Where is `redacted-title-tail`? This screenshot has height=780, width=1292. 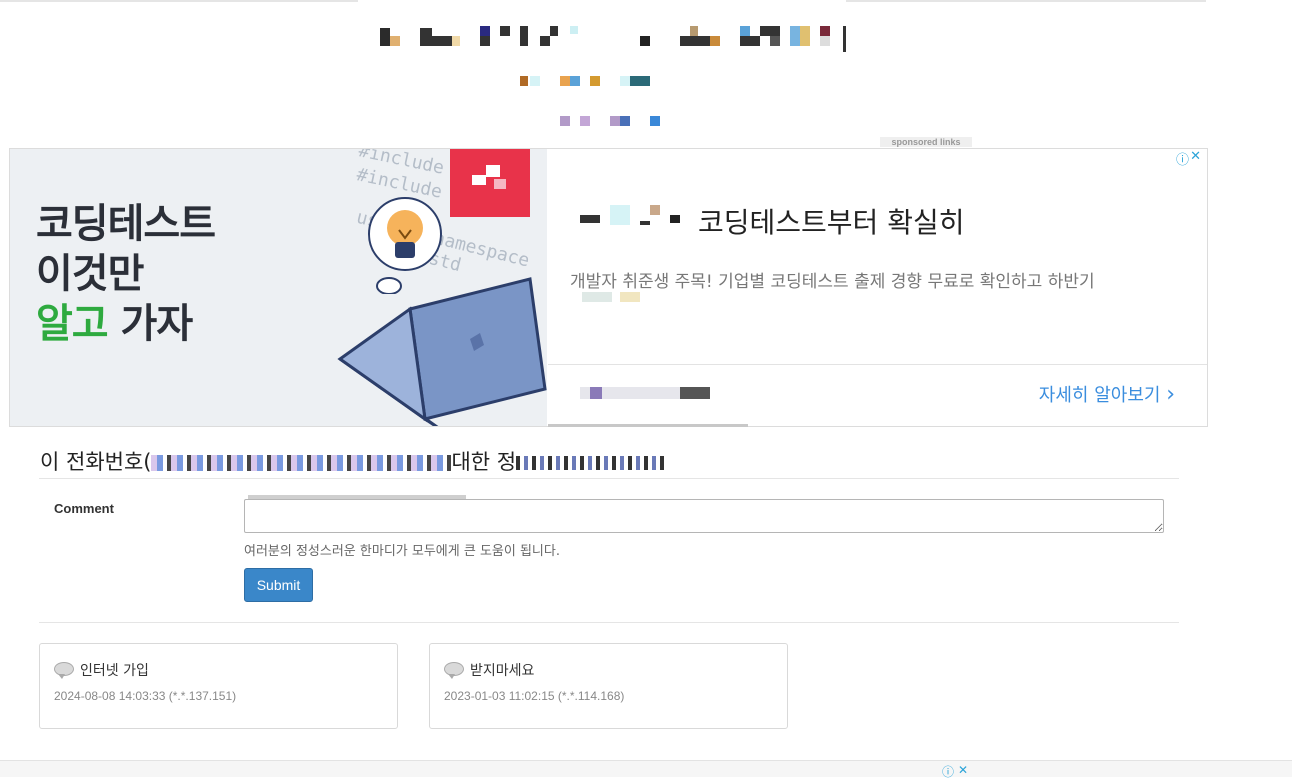
redacted-title-tail is located at coordinates (591, 463).